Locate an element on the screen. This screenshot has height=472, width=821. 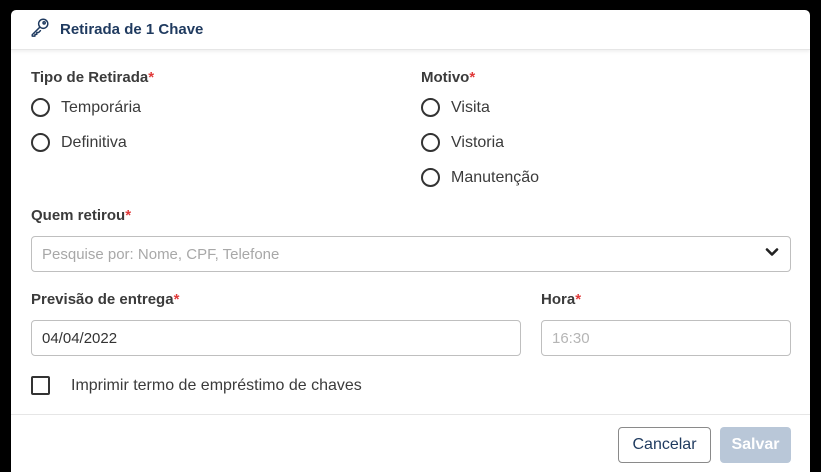
radio-visita: Visita is located at coordinates (455, 107).